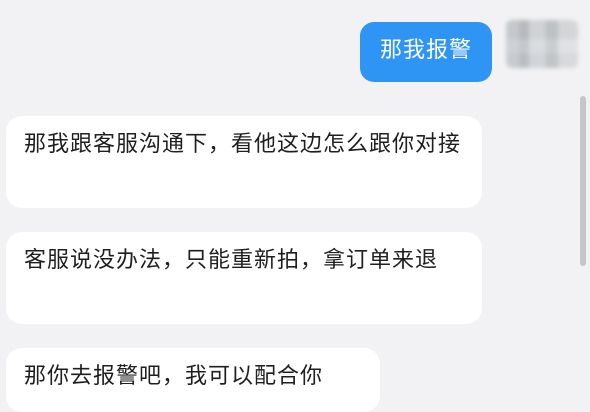 The image size is (590, 412). I want to click on user-avatar, so click(542, 44).